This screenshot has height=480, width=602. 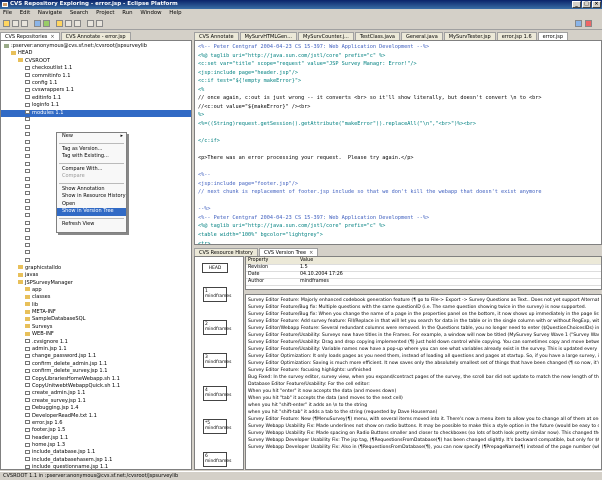 What do you see at coordinates (596, 4) in the screenshot?
I see `close-icon: ×` at bounding box center [596, 4].